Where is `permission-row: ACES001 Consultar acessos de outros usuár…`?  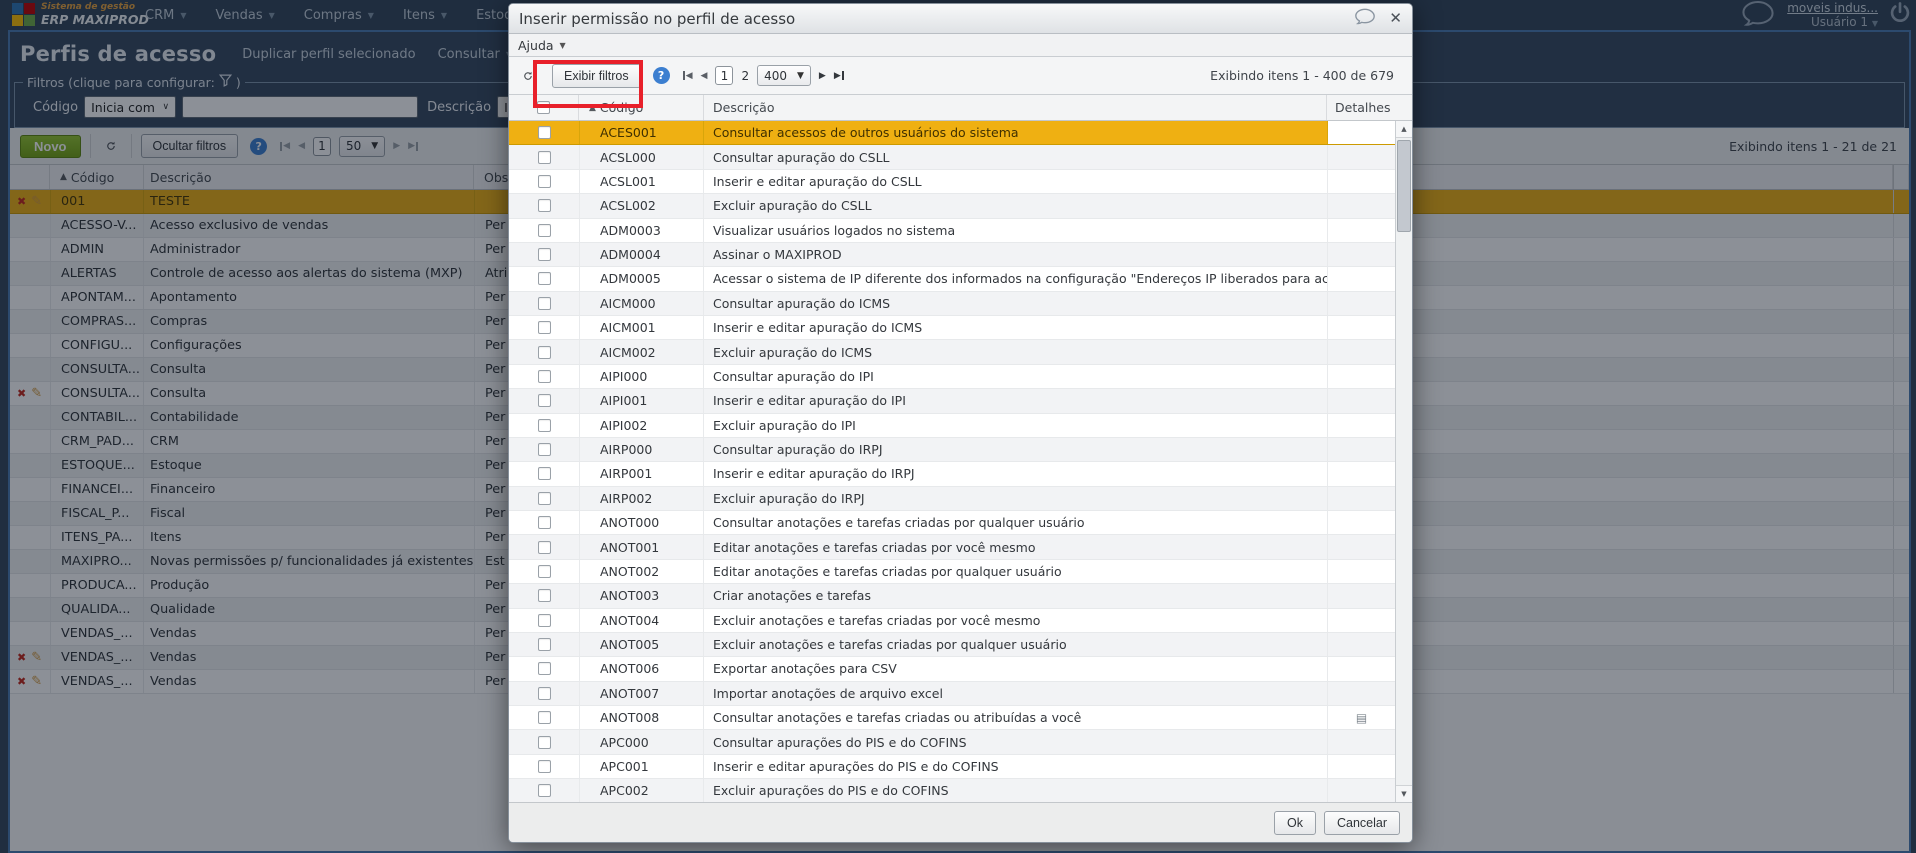
permission-row: ACES001 Consultar acessos de outros usuár… is located at coordinates (952, 133).